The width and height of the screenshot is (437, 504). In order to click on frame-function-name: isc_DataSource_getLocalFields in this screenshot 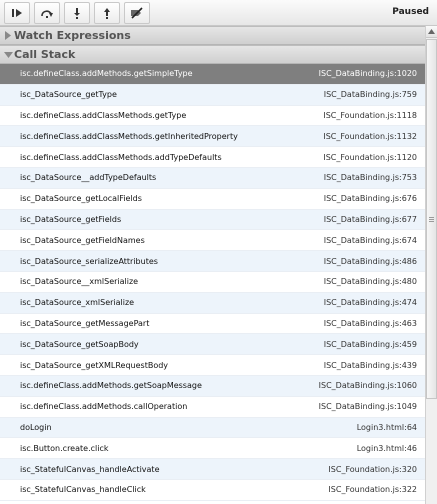, I will do `click(81, 199)`.